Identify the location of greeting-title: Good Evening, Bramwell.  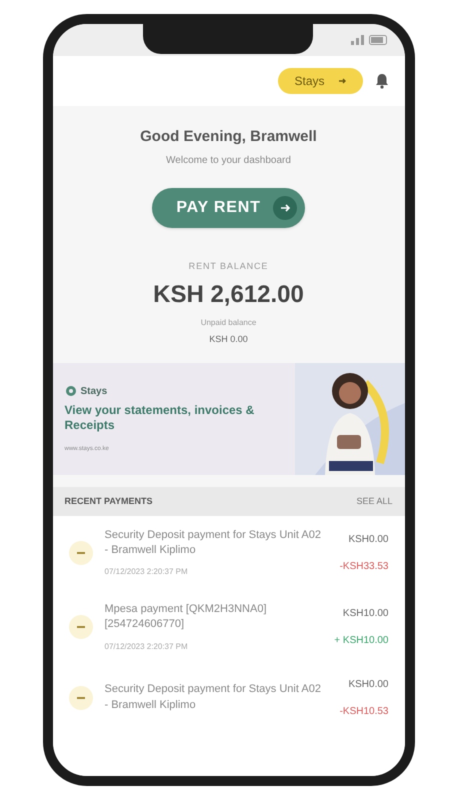
(228, 137).